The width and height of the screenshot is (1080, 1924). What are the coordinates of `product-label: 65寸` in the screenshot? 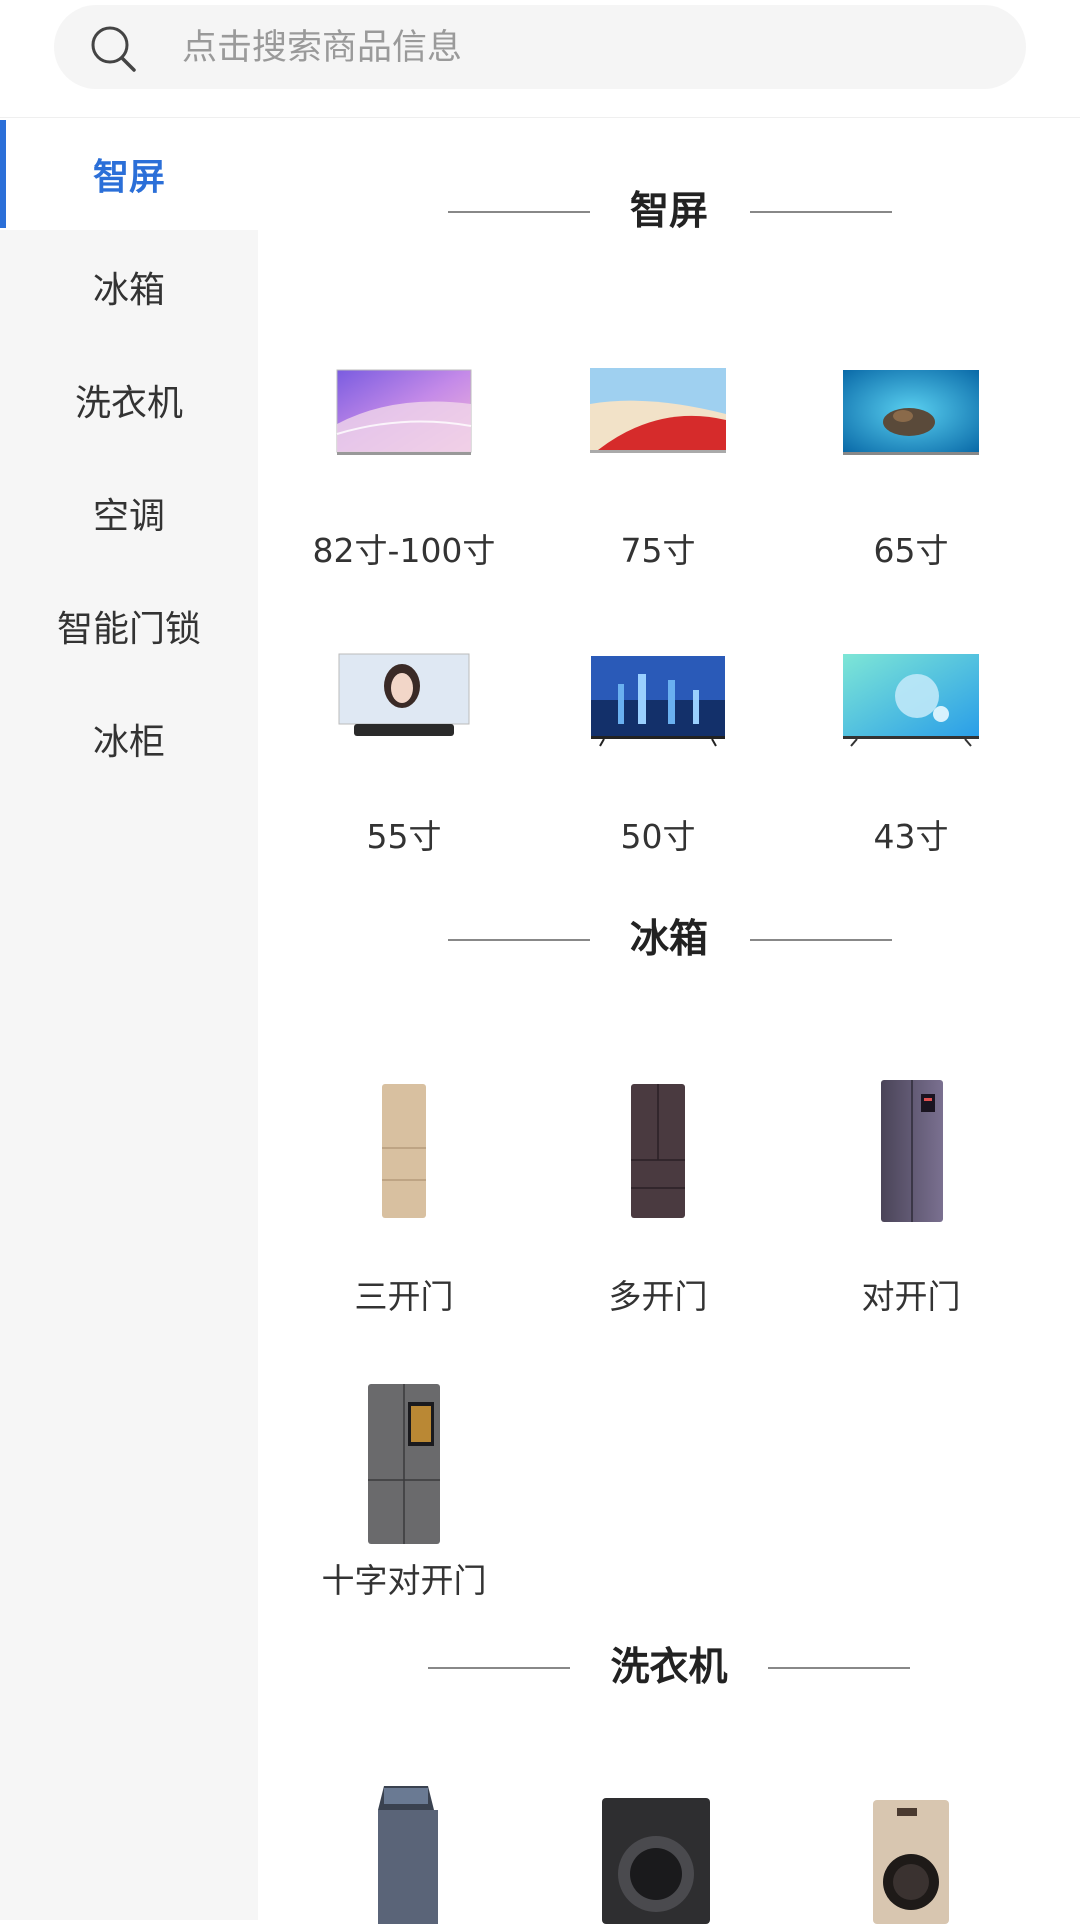 It's located at (911, 550).